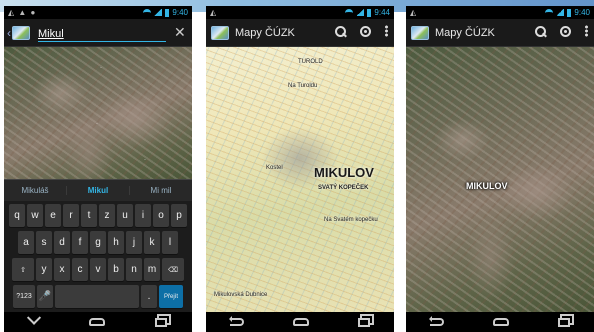 This screenshot has height=332, width=594. Describe the element at coordinates (134, 242) in the screenshot. I see `key-j: j` at that location.